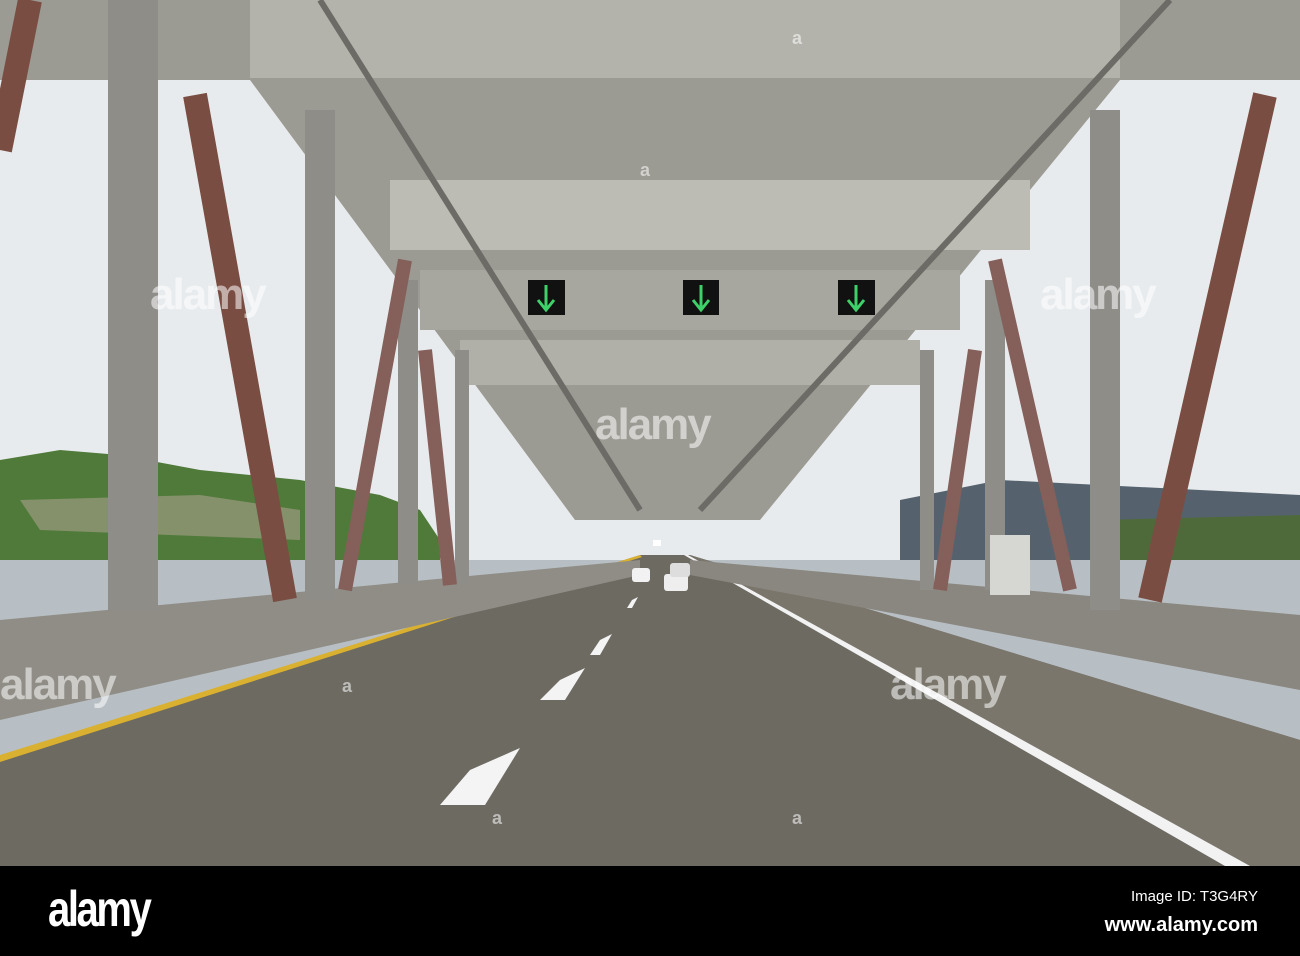 This screenshot has height=956, width=1300. What do you see at coordinates (685, 39) in the screenshot?
I see `deck-beam` at bounding box center [685, 39].